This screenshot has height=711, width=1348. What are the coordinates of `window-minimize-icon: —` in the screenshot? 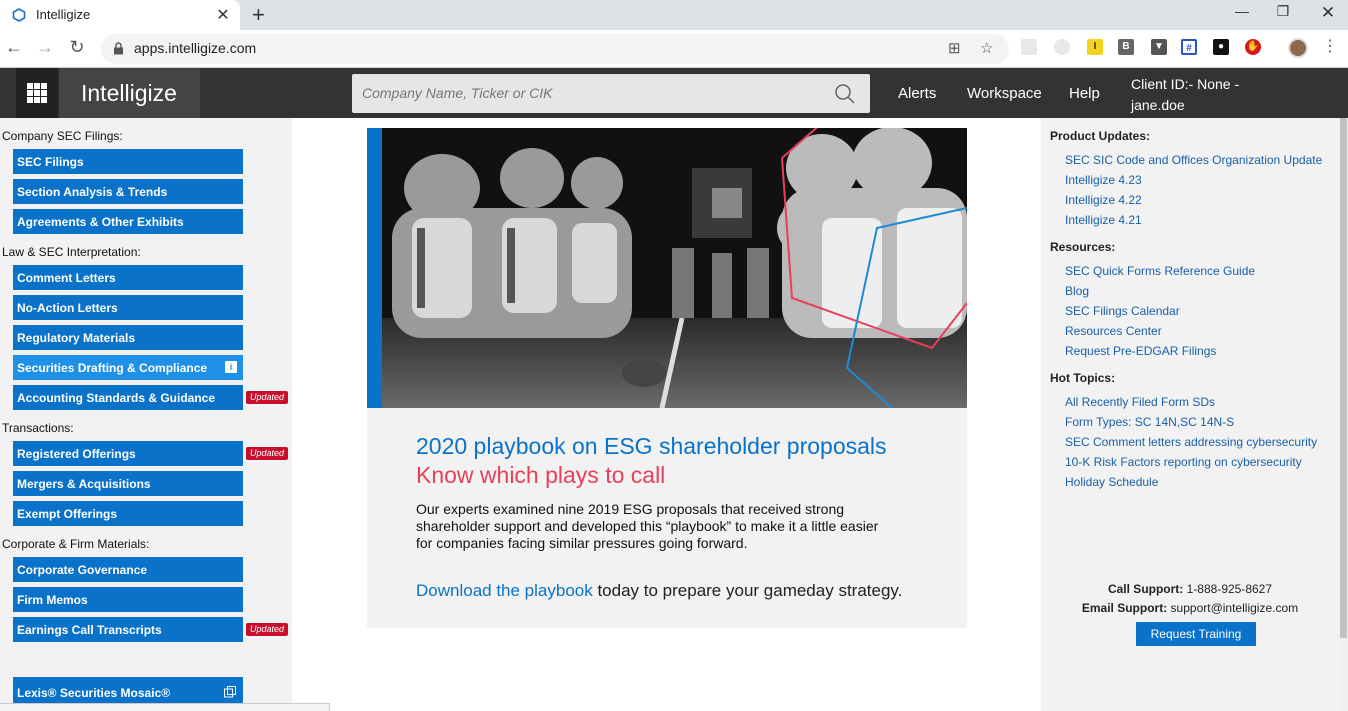 It's located at (1242, 11).